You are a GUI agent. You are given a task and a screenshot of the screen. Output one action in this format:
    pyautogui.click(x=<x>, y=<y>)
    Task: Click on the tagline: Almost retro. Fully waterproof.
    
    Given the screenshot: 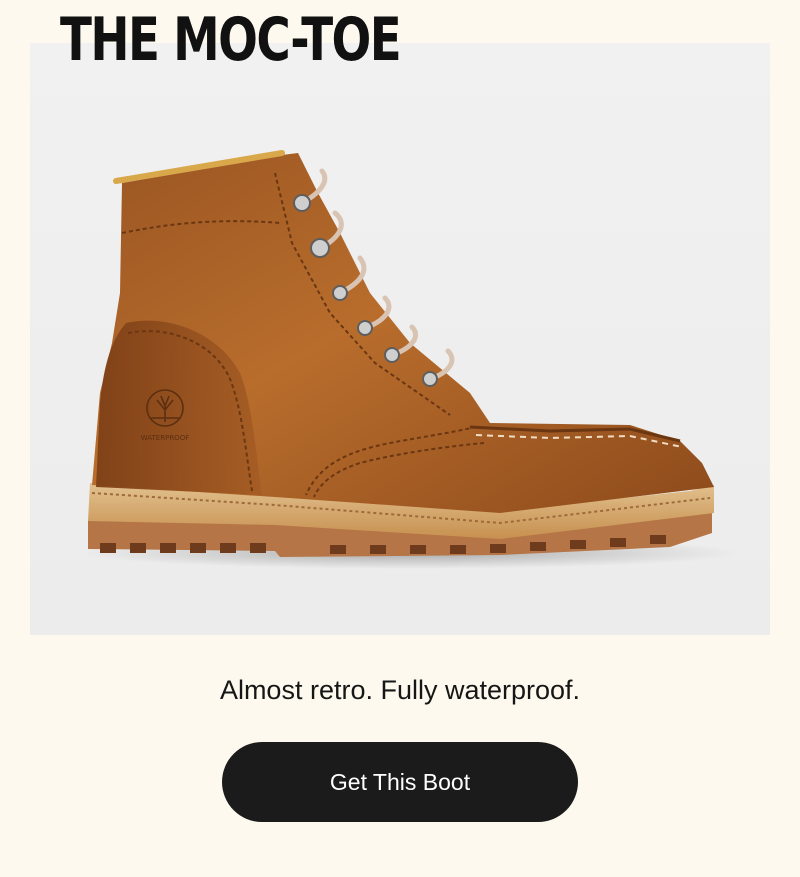 What is the action you would take?
    pyautogui.click(x=400, y=690)
    